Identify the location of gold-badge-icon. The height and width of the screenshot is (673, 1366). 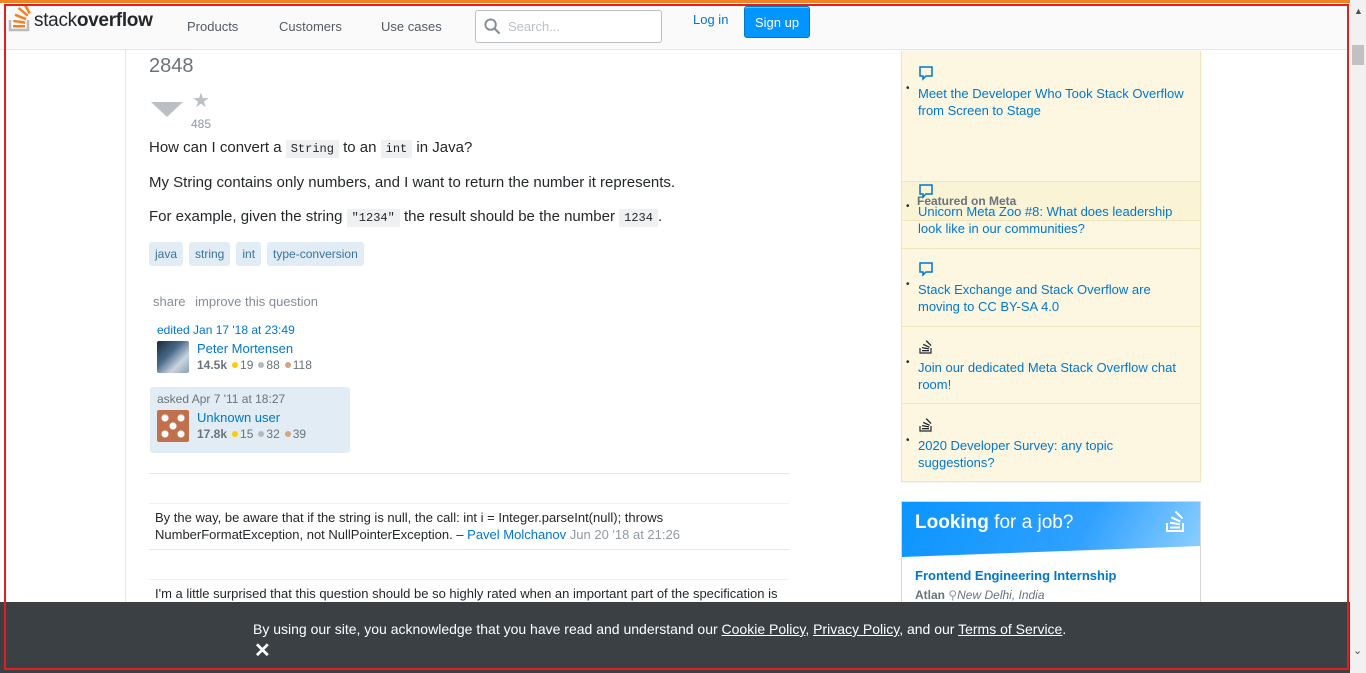
(235, 365).